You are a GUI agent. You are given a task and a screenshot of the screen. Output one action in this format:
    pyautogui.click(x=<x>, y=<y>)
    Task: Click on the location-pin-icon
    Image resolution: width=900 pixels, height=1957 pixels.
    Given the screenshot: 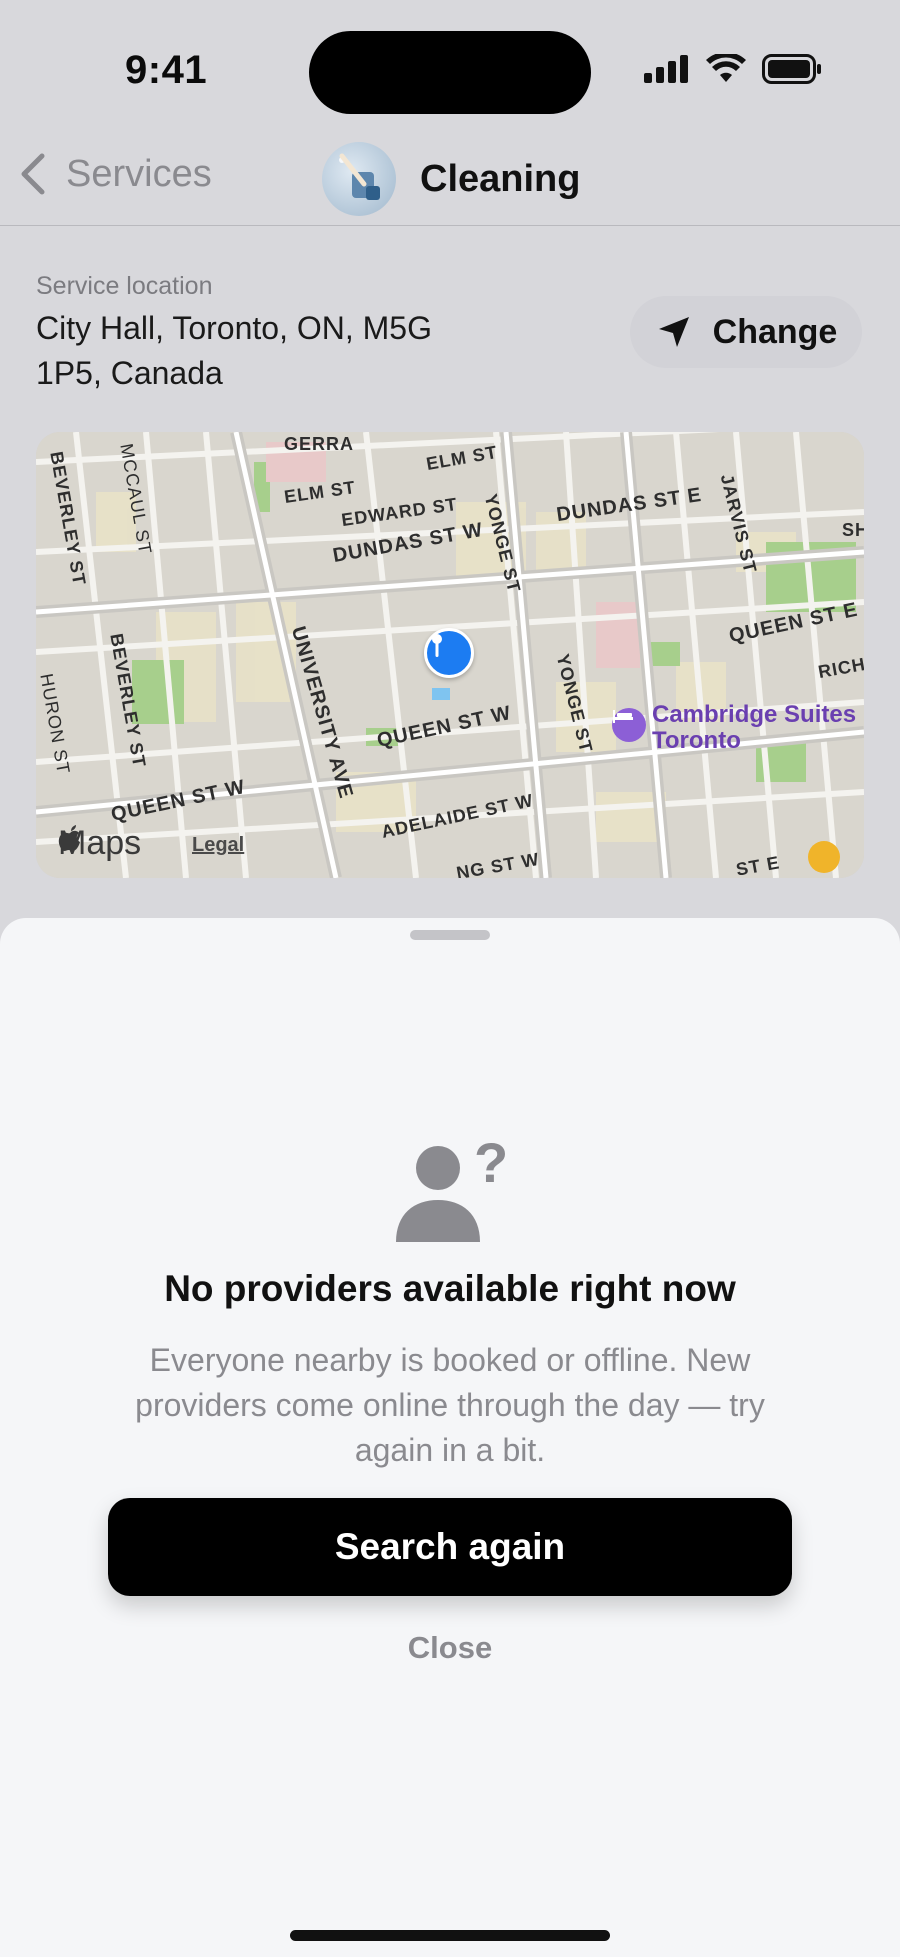 What is the action you would take?
    pyautogui.click(x=449, y=653)
    